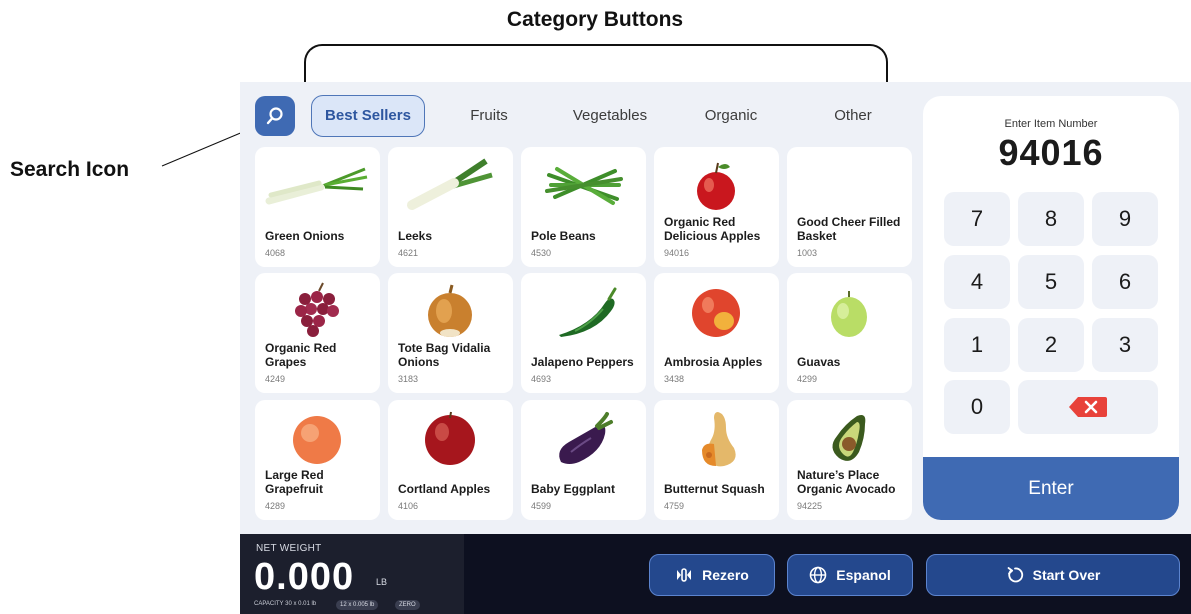  I want to click on product-card-jalapeno: Jalapeno Peppers 4693, so click(583, 333).